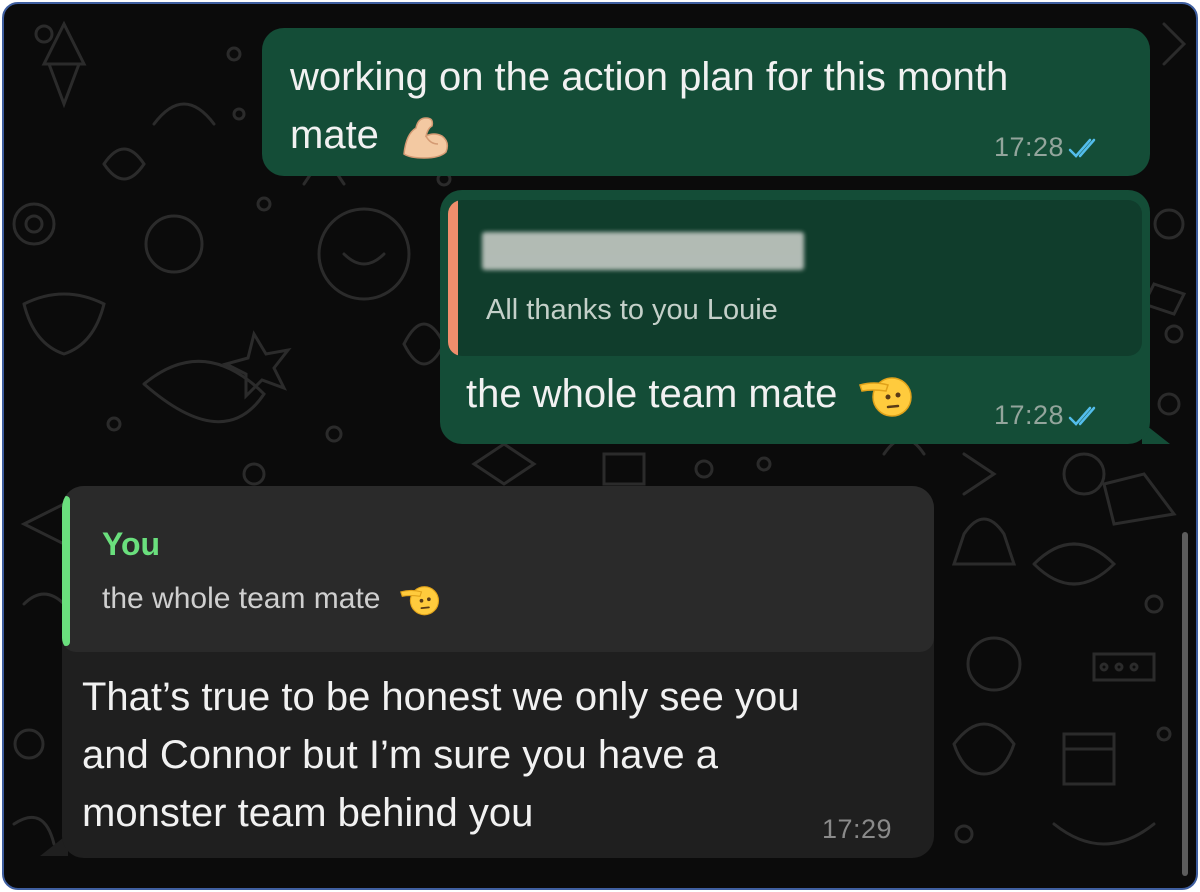  What do you see at coordinates (857, 829) in the screenshot?
I see `message-timestamp: 17:29` at bounding box center [857, 829].